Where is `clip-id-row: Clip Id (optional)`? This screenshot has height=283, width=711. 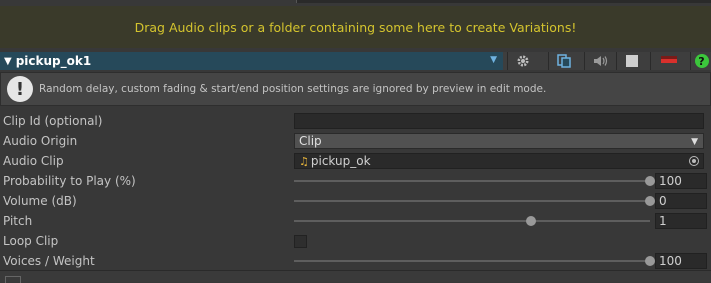
clip-id-row: Clip Id (optional) is located at coordinates (355, 121).